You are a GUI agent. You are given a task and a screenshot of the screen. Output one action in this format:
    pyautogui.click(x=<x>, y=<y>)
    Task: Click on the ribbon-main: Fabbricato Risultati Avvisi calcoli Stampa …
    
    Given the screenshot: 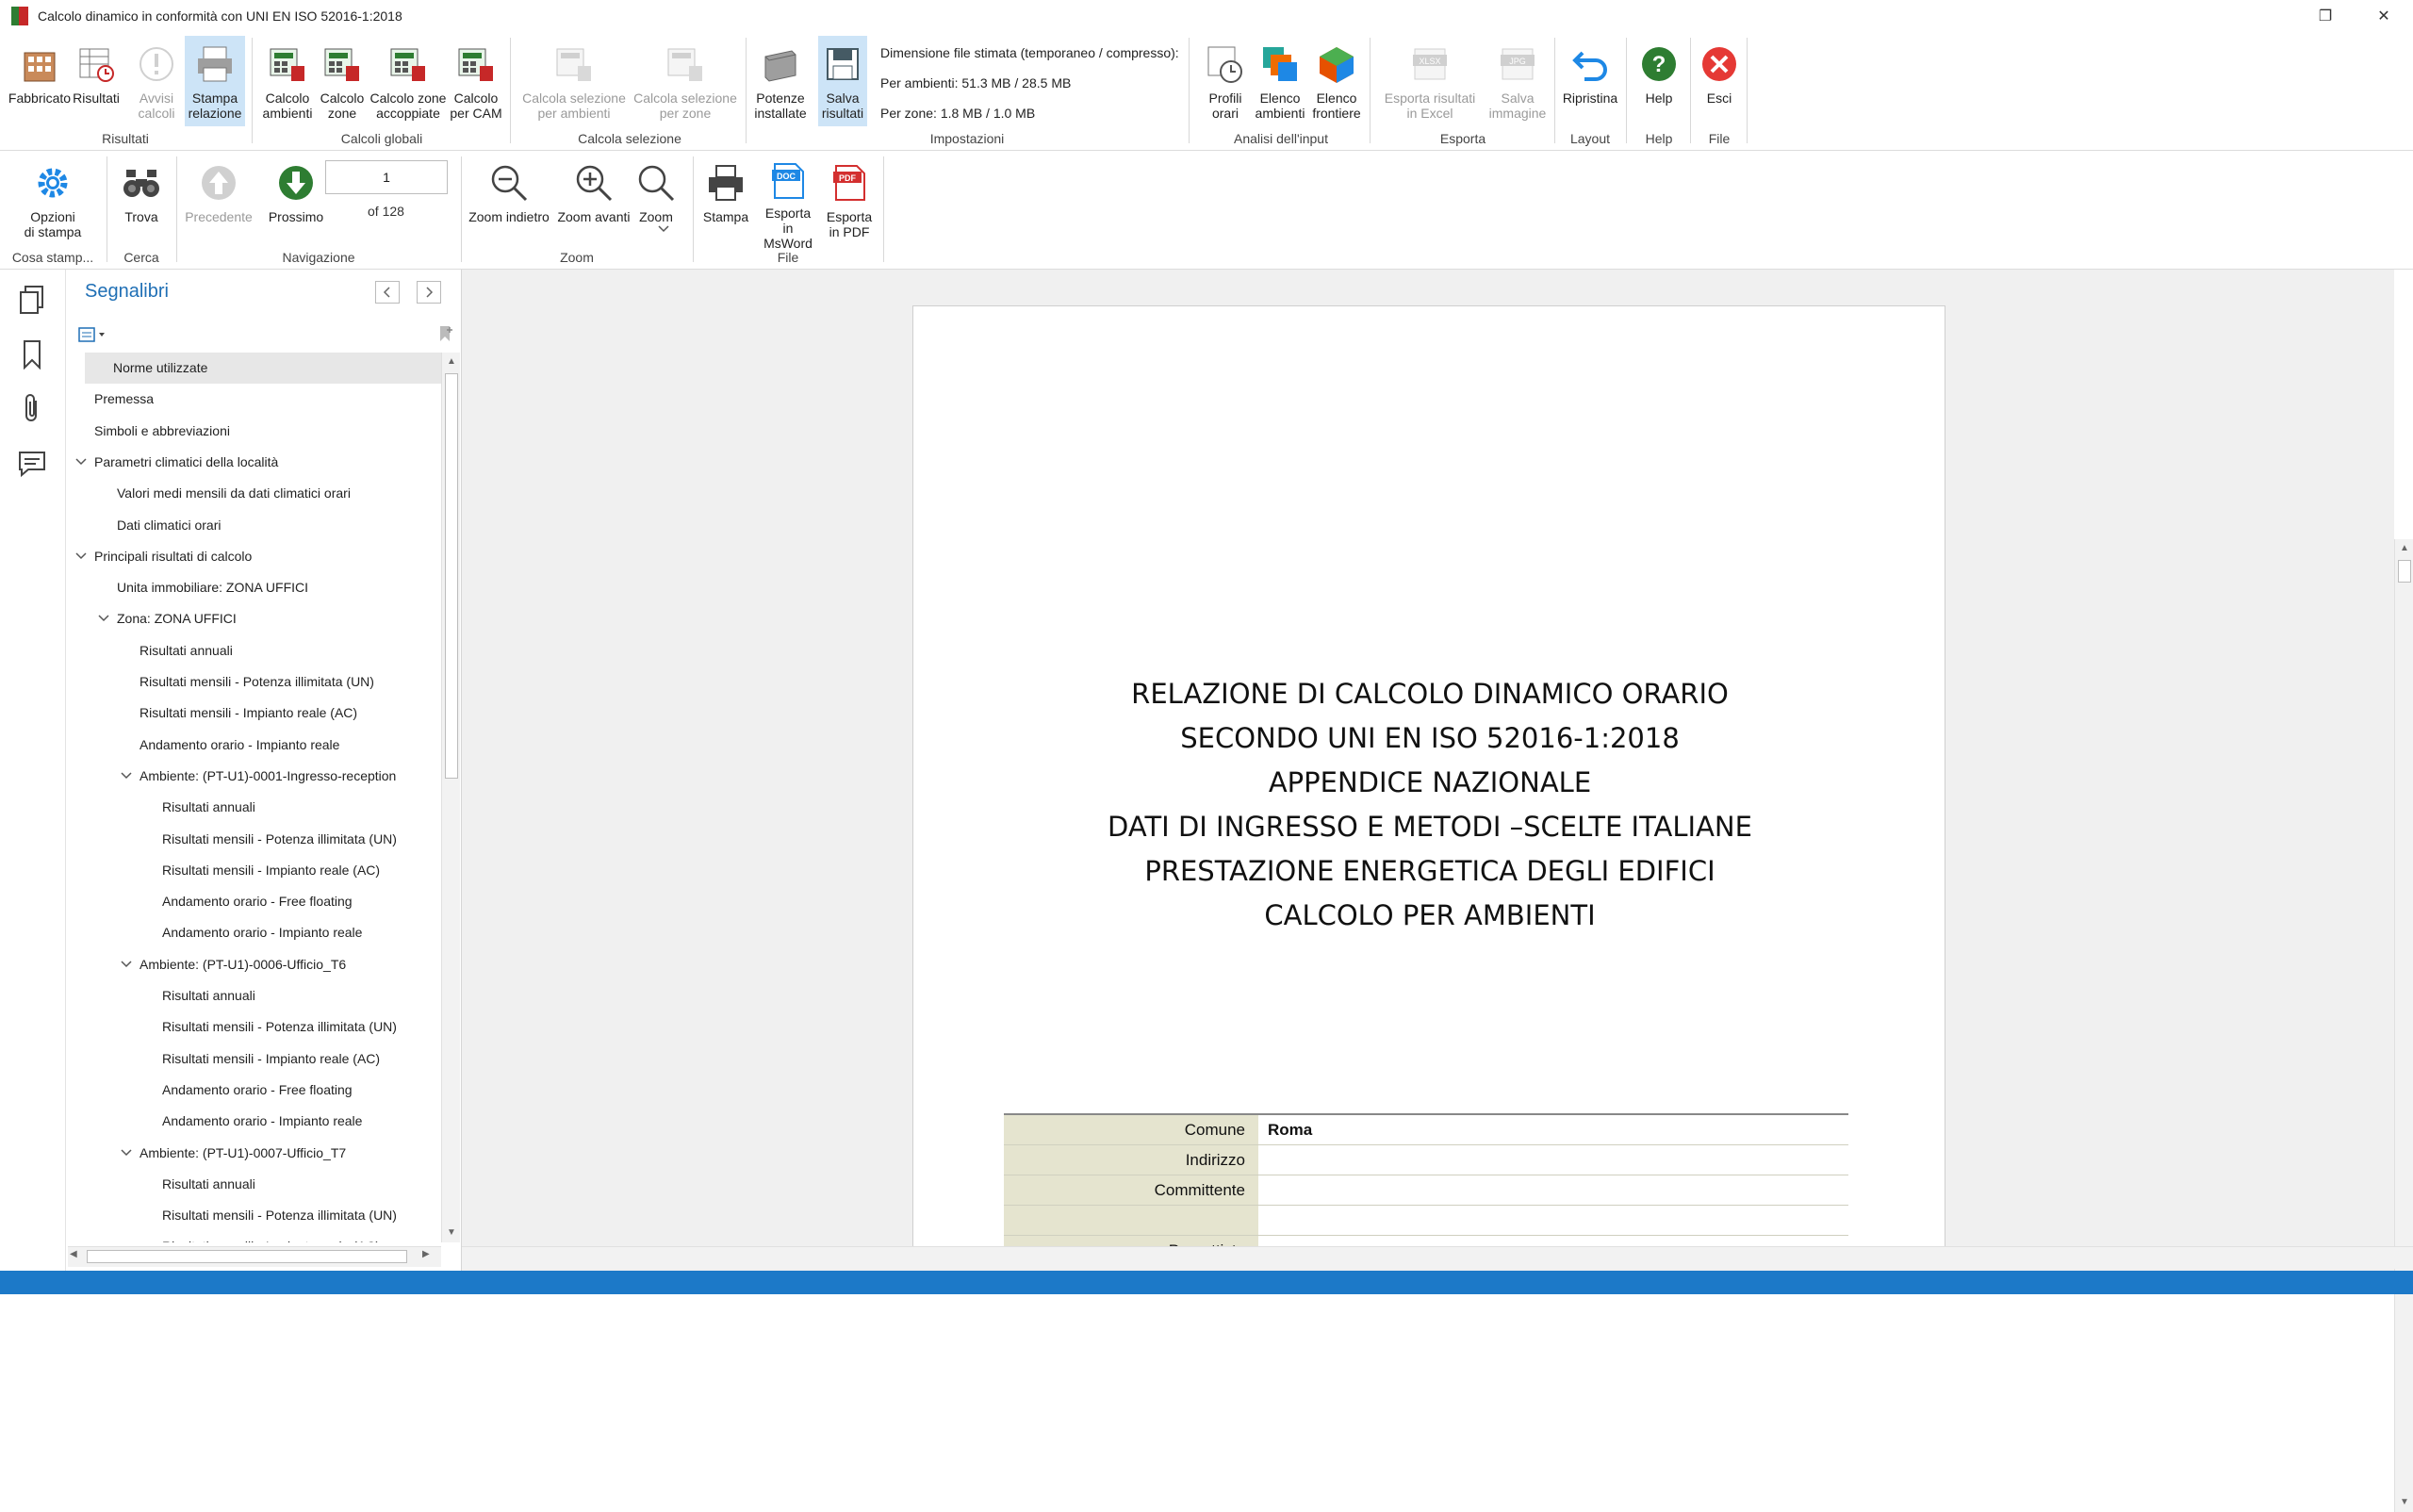 What is the action you would take?
    pyautogui.click(x=1206, y=92)
    